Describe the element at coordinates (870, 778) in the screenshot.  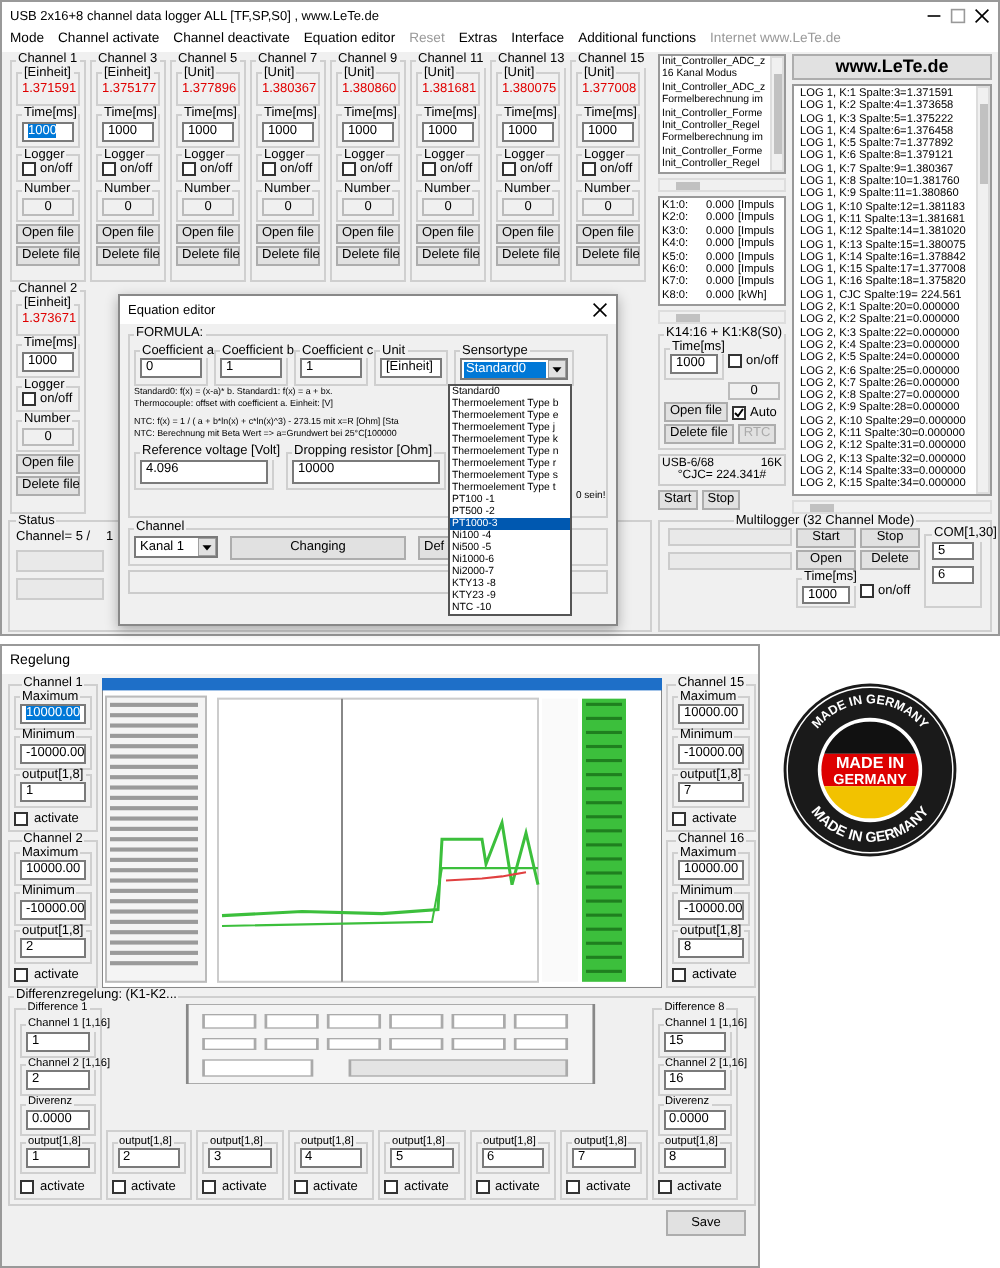
I see `badge-text: GERMANY` at that location.